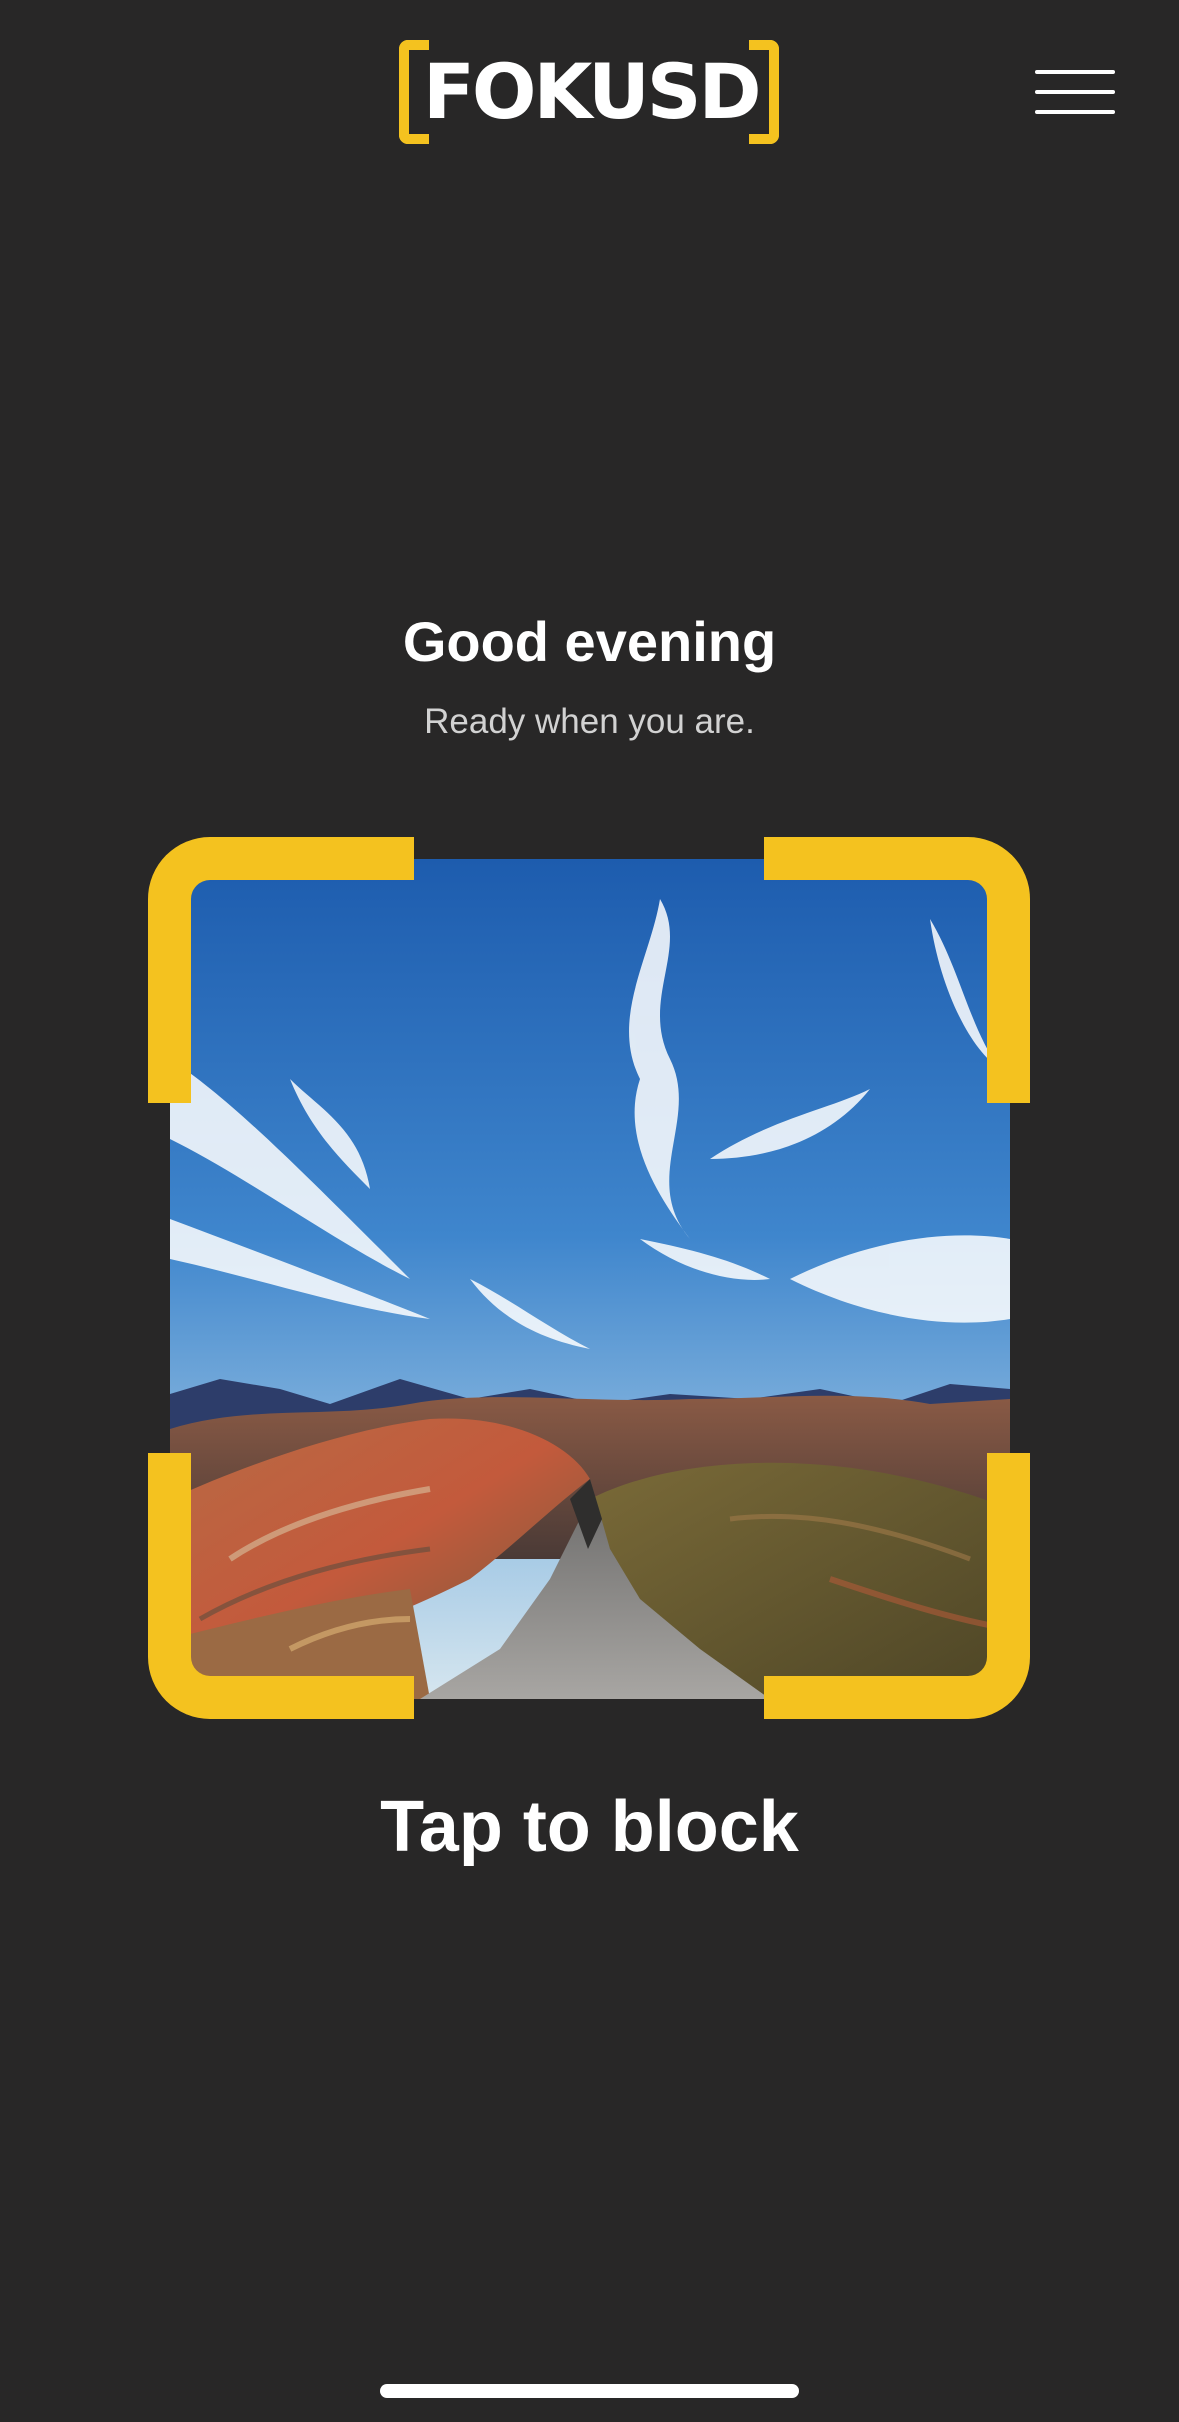  What do you see at coordinates (281, 970) in the screenshot?
I see `focus-corner-top-left` at bounding box center [281, 970].